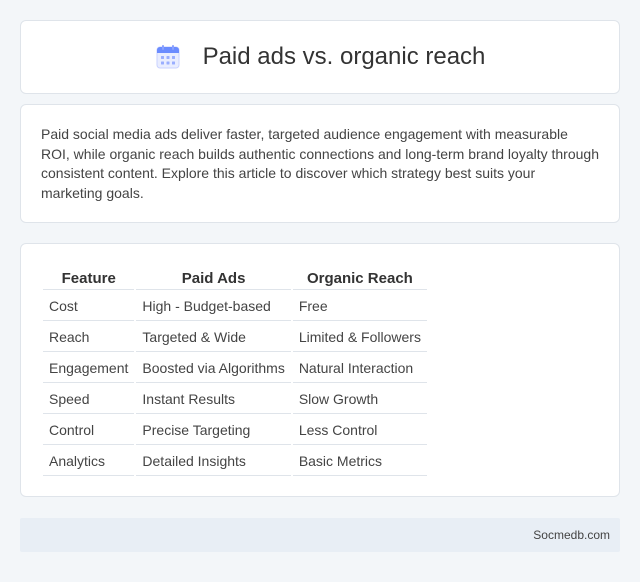 This screenshot has width=640, height=582. Describe the element at coordinates (359, 278) in the screenshot. I see `column-header-organic-reach: Organic Reach` at that location.